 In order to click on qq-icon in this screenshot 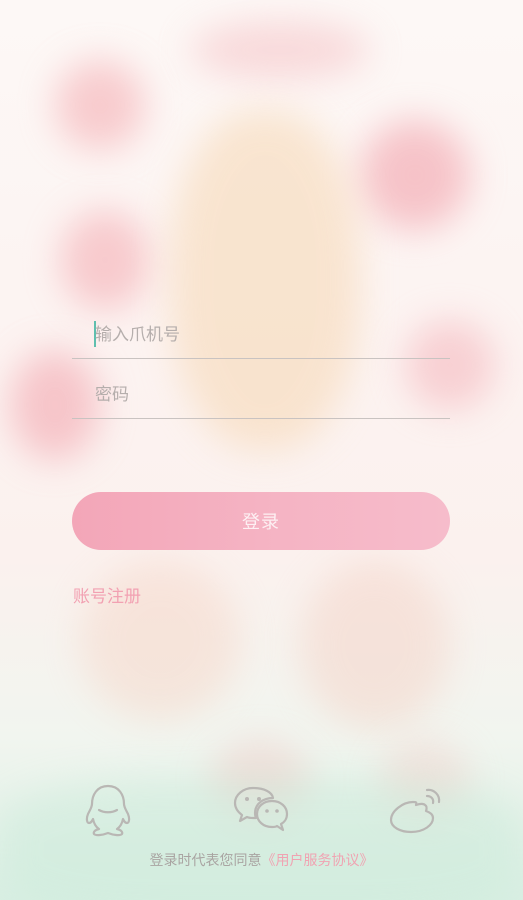, I will do `click(108, 810)`.